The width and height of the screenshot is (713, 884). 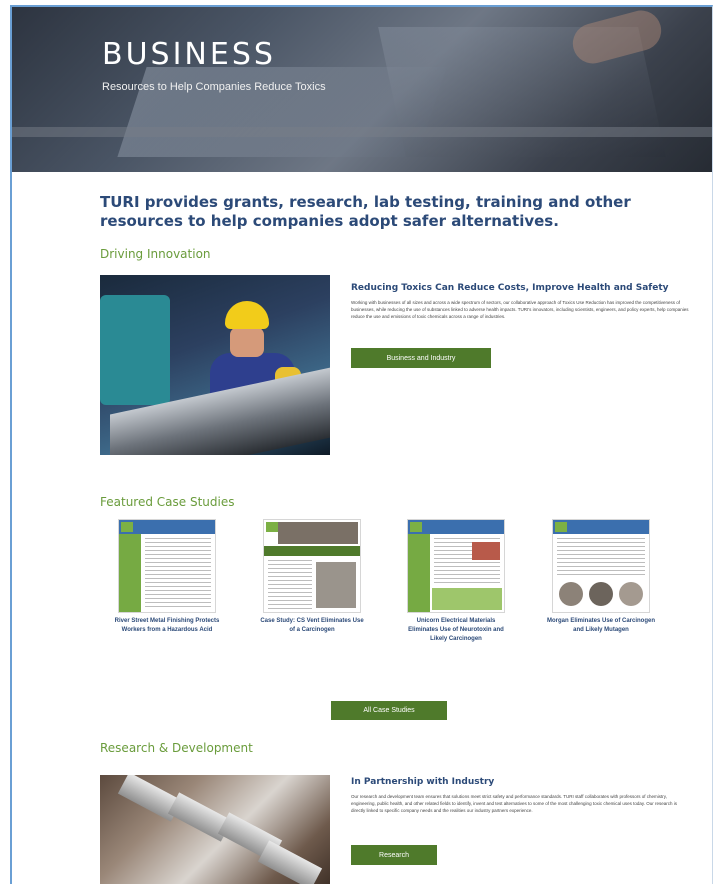 I want to click on section-heading-case-studies: Featured Case Studies, so click(x=167, y=502).